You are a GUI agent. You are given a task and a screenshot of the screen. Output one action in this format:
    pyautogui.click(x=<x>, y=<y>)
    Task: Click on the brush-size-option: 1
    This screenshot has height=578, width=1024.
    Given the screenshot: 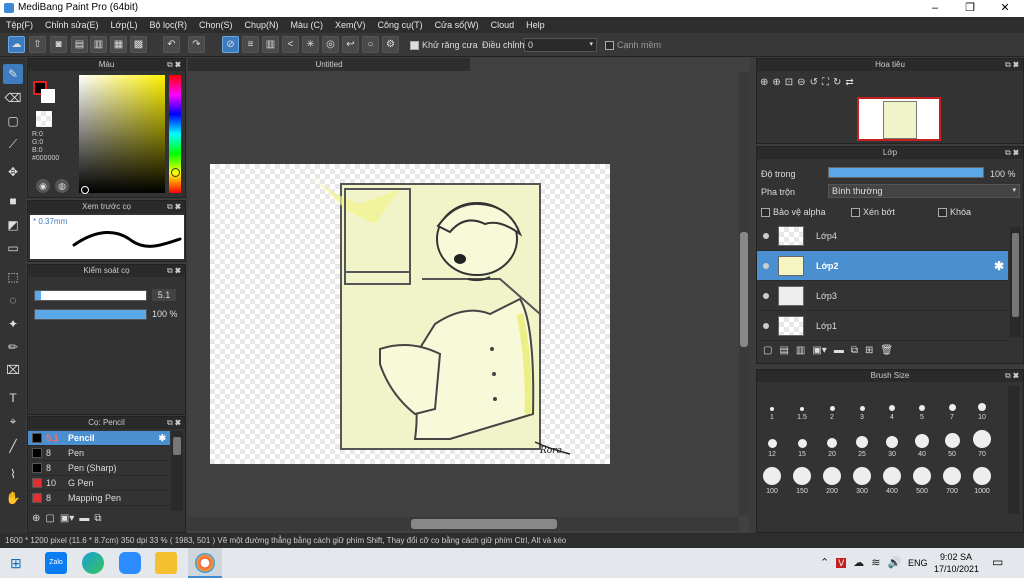 What is the action you would take?
    pyautogui.click(x=772, y=402)
    